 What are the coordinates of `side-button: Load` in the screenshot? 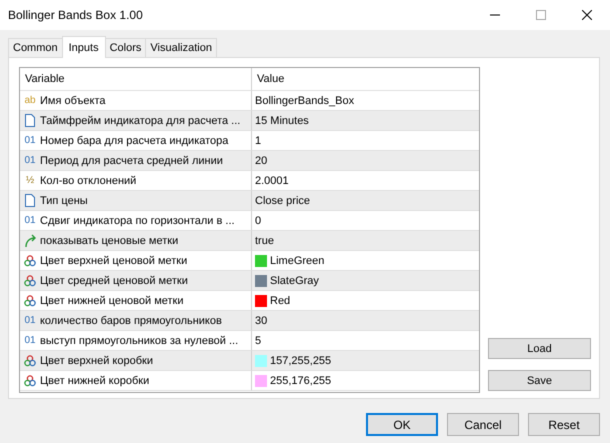 It's located at (539, 348).